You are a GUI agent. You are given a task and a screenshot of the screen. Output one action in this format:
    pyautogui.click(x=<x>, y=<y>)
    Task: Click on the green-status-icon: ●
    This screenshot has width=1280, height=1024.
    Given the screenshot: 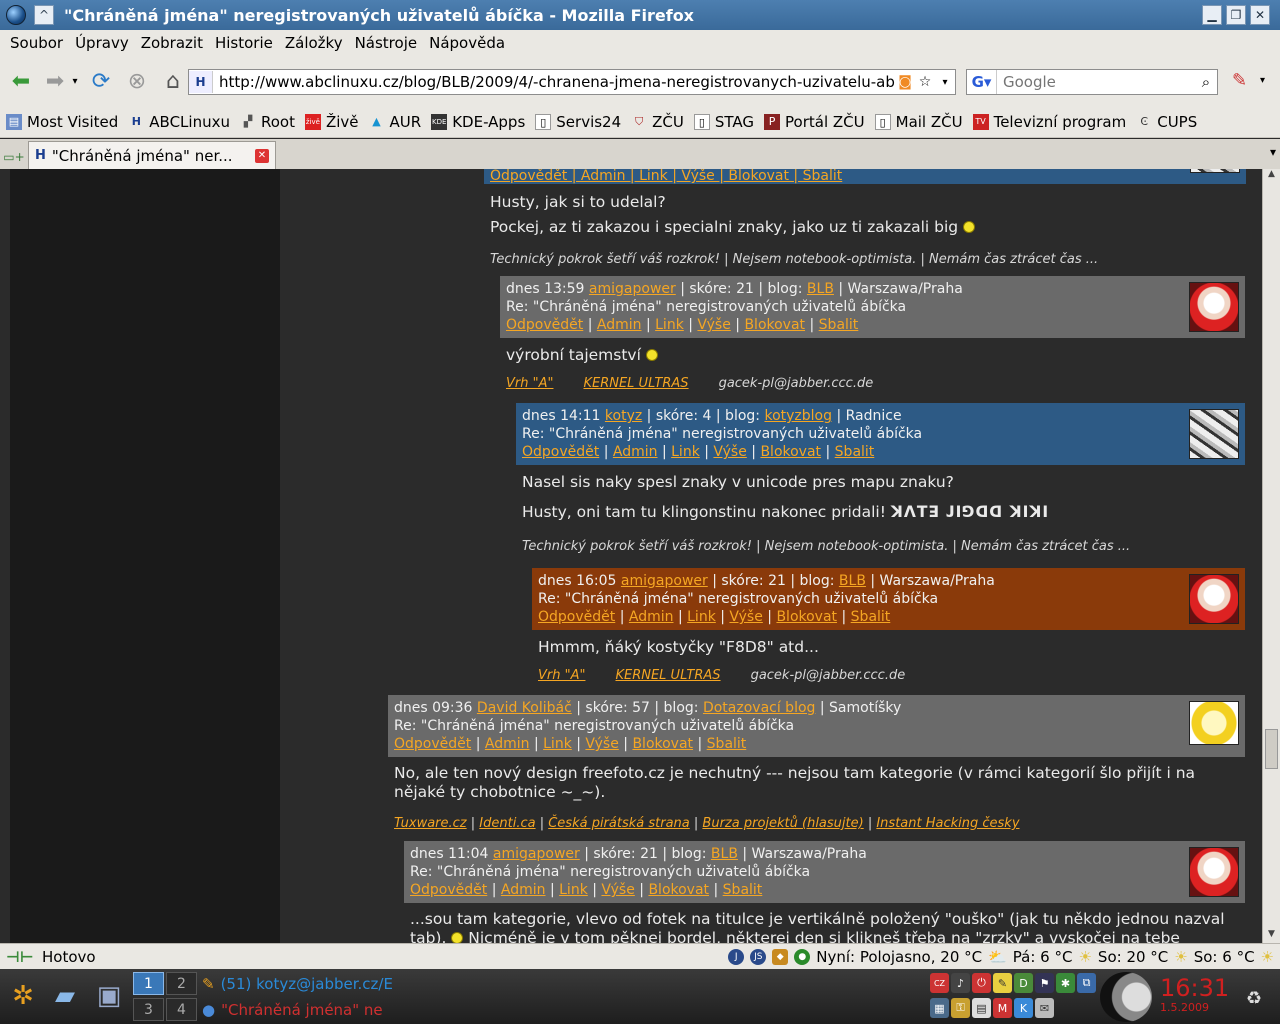 What is the action you would take?
    pyautogui.click(x=802, y=956)
    